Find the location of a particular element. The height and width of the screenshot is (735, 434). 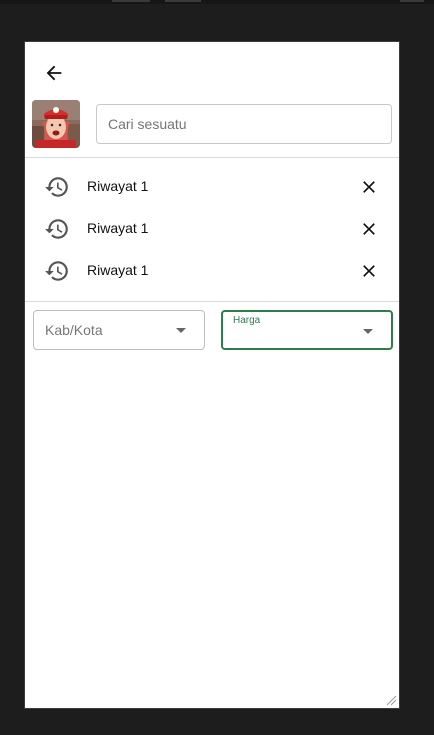

avatar-image is located at coordinates (56, 124).